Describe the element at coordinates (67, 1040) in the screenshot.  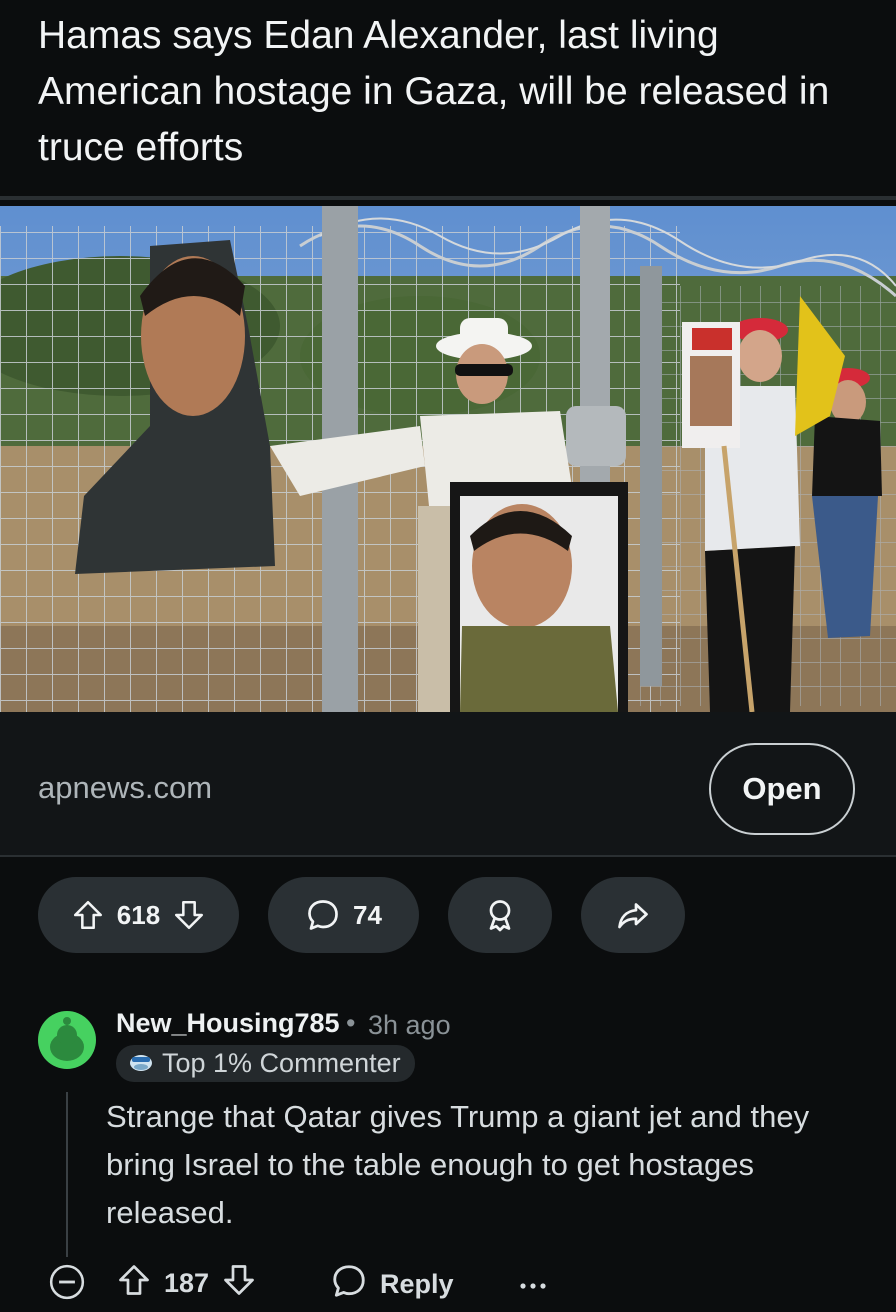
I see `avatar` at that location.